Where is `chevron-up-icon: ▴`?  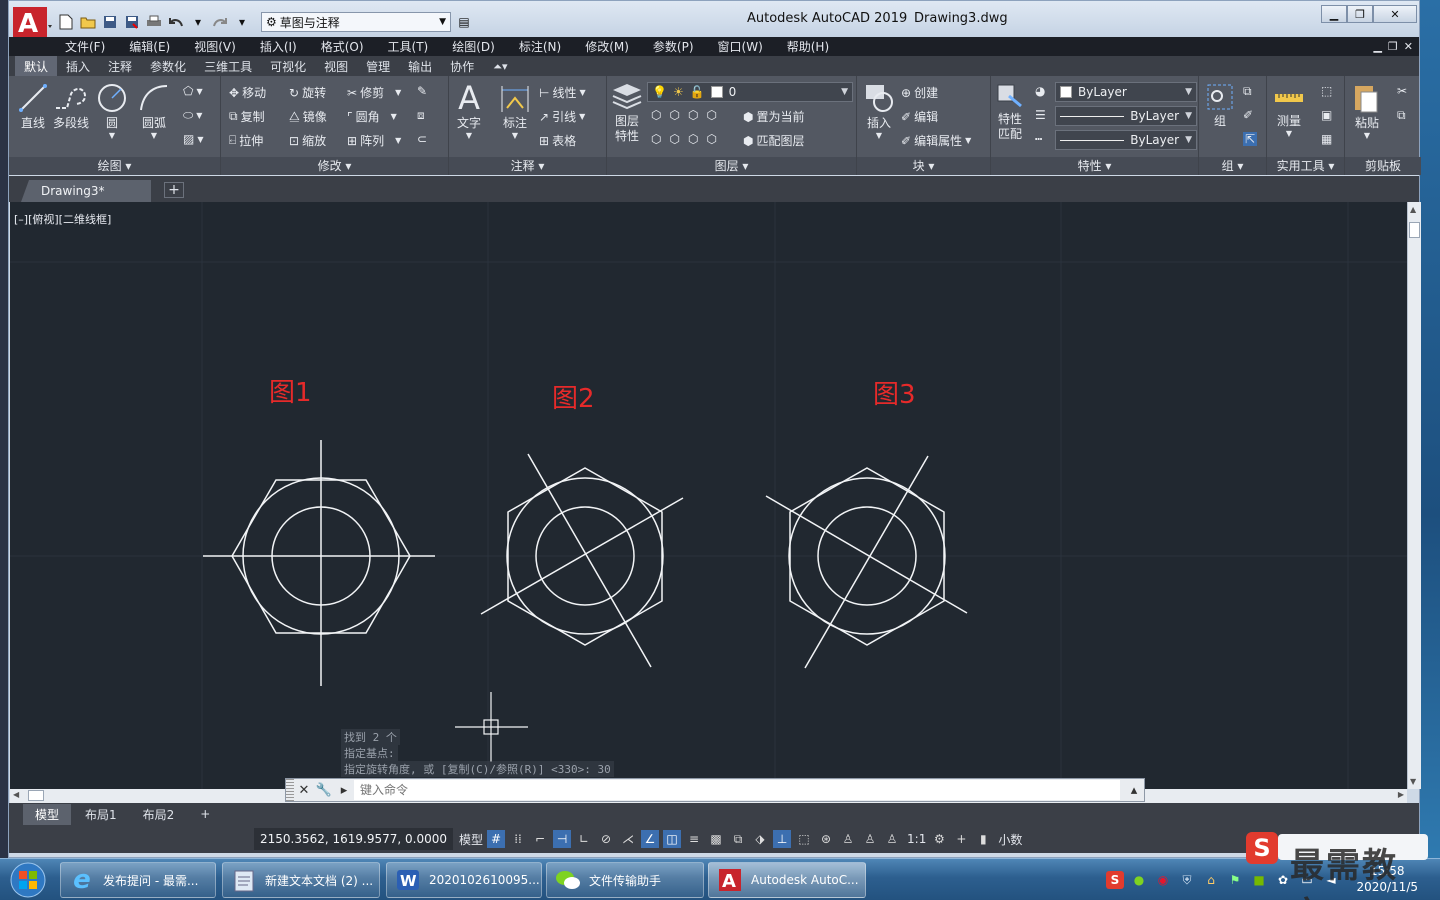 chevron-up-icon: ▴ is located at coordinates (1134, 790).